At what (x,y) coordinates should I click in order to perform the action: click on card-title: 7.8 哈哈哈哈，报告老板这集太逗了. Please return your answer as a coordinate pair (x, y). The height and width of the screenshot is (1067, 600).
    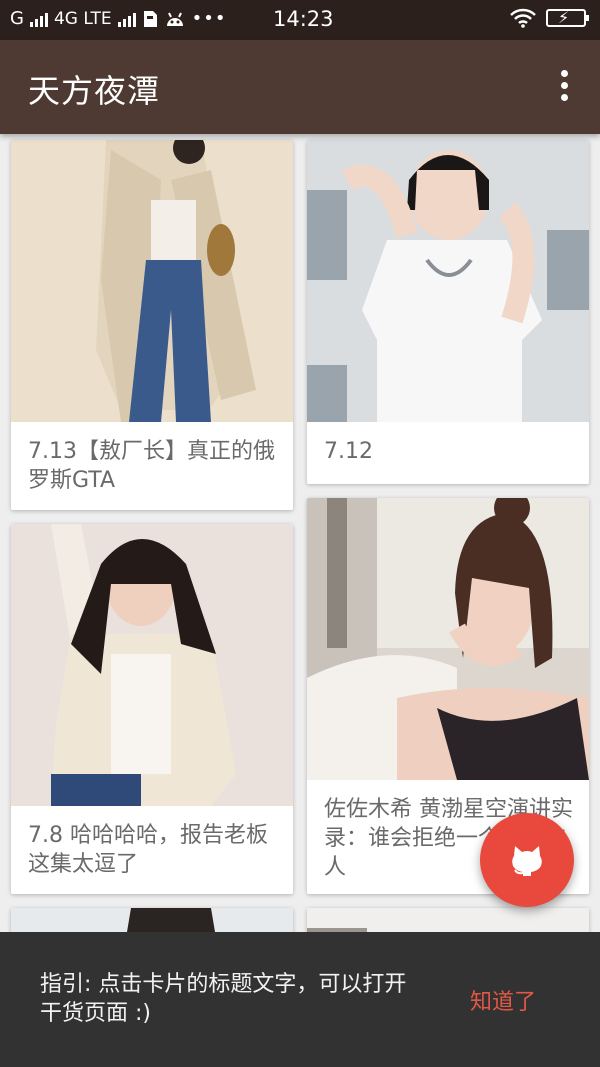
    Looking at the image, I should click on (153, 850).